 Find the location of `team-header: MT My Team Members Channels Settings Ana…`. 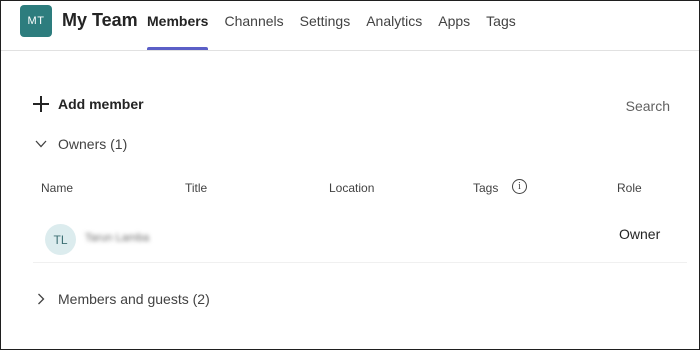

team-header: MT My Team Members Channels Settings Ana… is located at coordinates (350, 26).